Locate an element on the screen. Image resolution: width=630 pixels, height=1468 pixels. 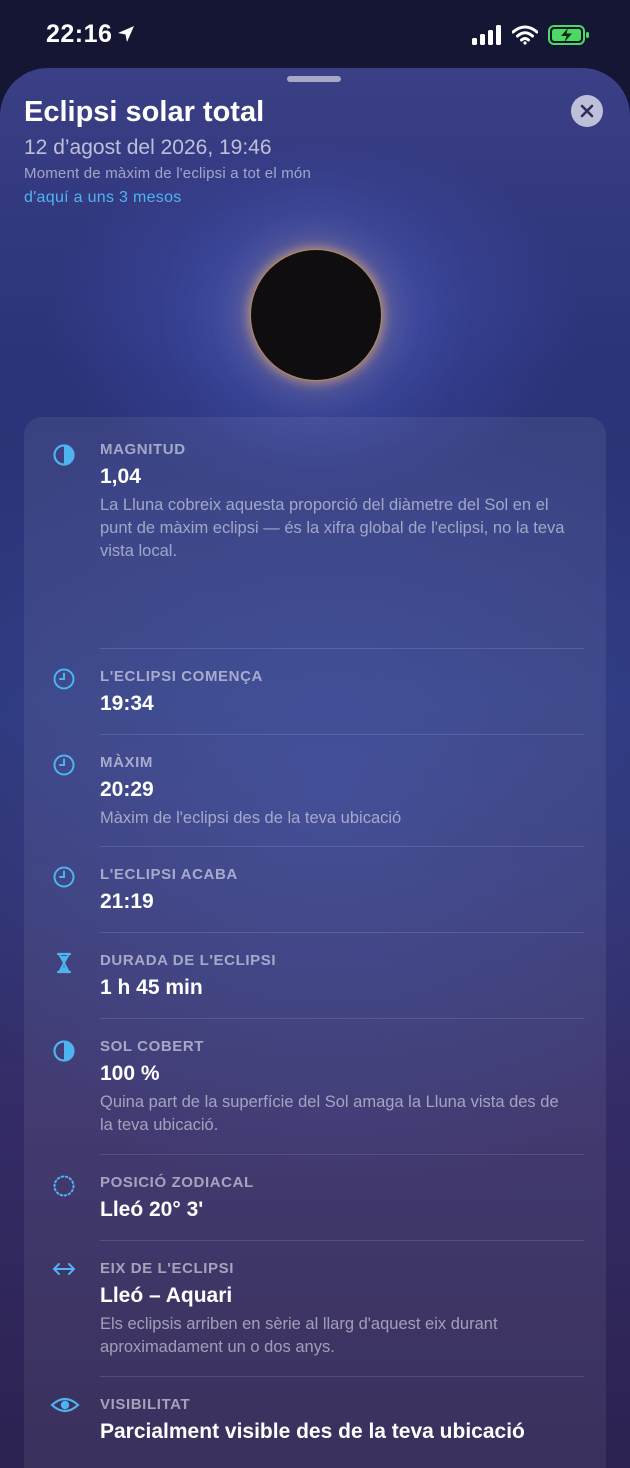
detail-value: Lleó – Aquari is located at coordinates (166, 1295).